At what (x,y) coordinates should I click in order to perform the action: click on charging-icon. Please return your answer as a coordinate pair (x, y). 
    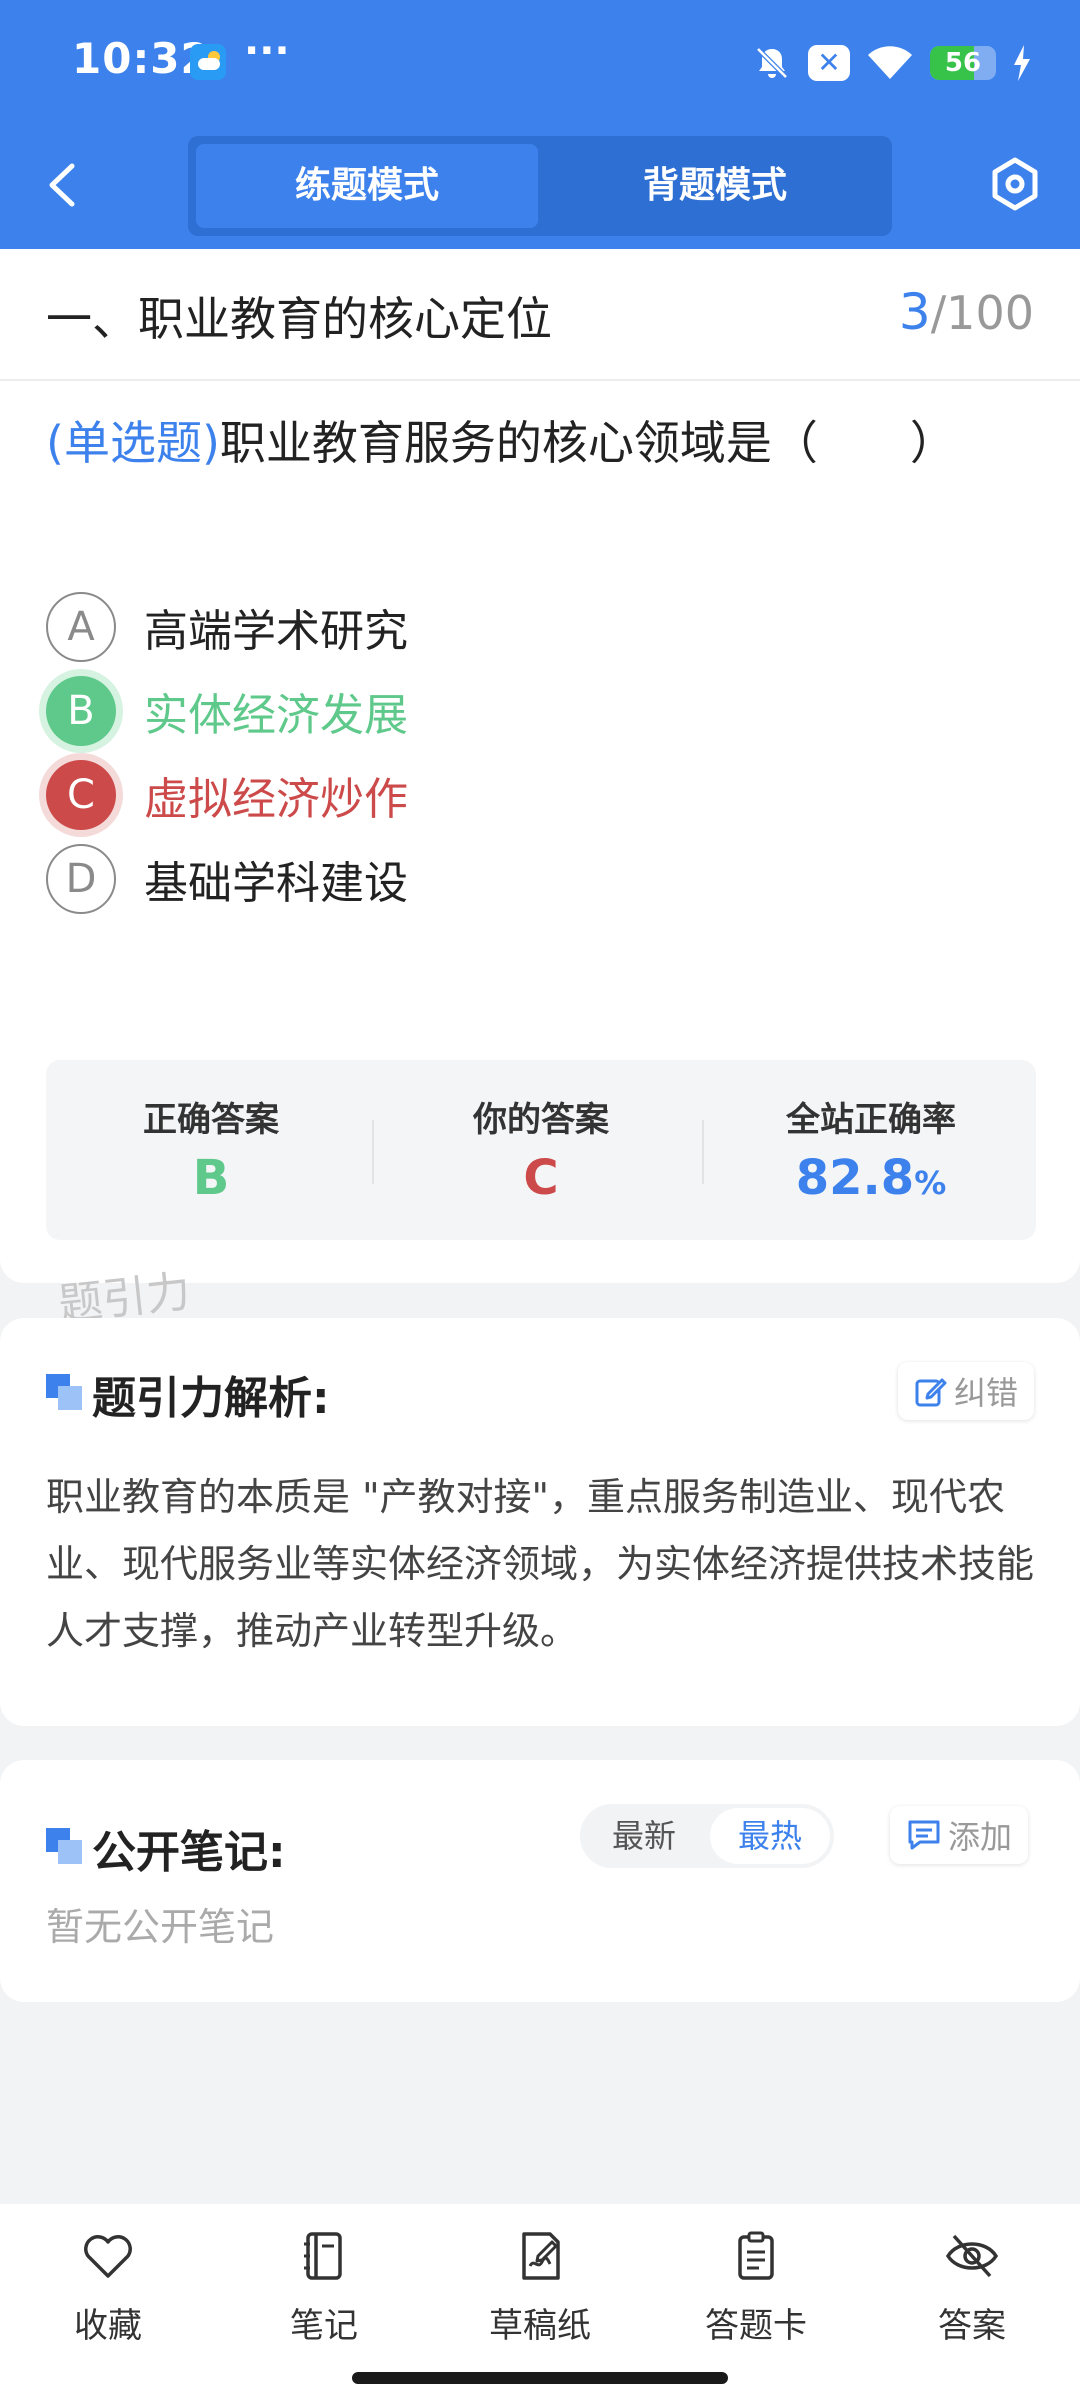
    Looking at the image, I should click on (1022, 63).